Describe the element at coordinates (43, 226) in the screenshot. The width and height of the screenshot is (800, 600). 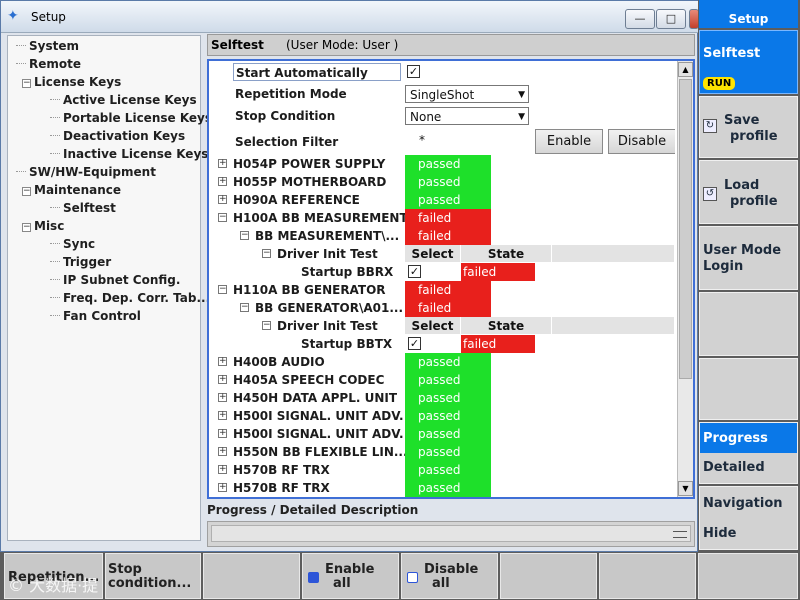
I see `tree-item: − Misc` at that location.